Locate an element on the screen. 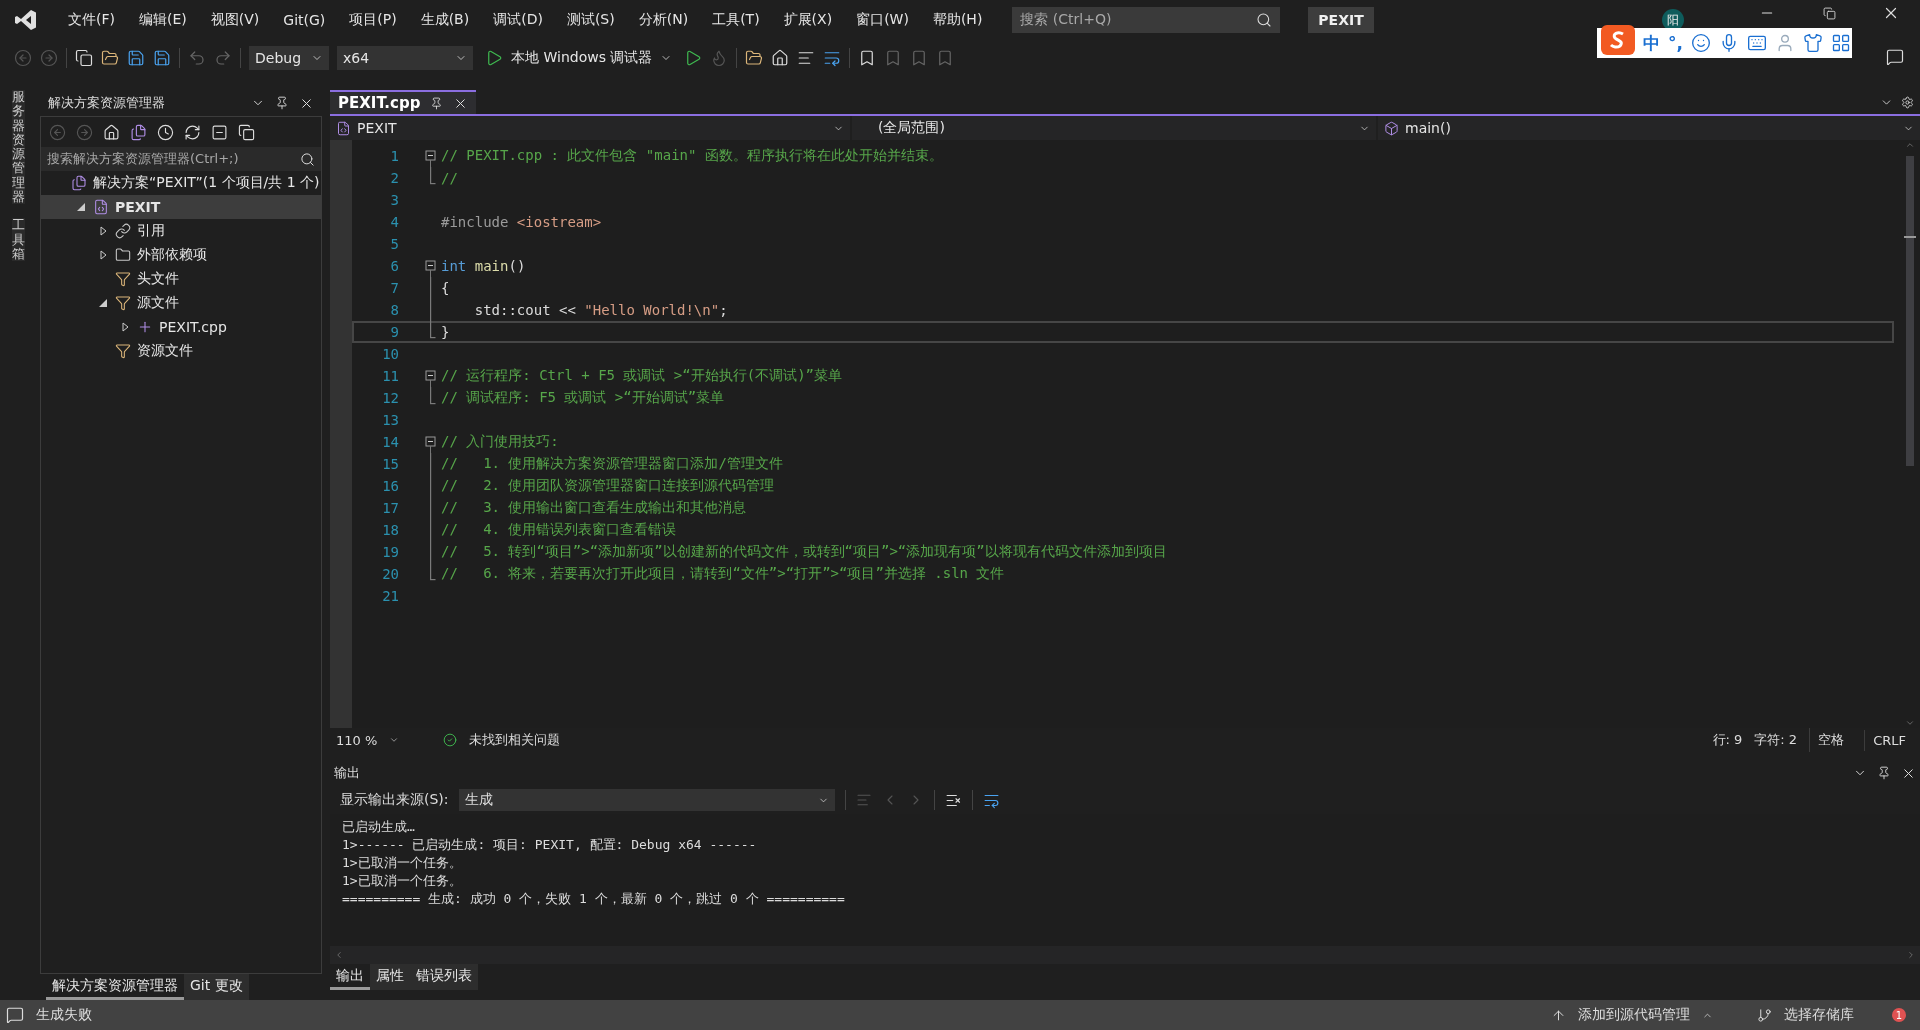 This screenshot has height=1030, width=1920. ime-punctuation-toggle: °, is located at coordinates (1675, 43).